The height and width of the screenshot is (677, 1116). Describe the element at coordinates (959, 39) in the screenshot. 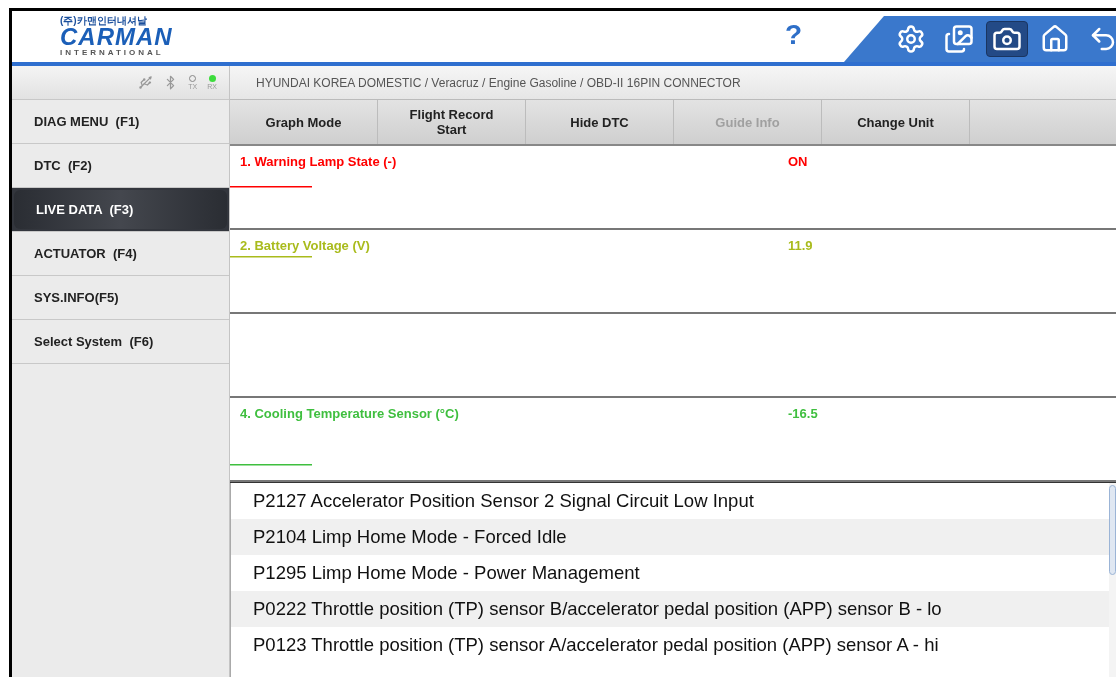

I see `images-icon` at that location.